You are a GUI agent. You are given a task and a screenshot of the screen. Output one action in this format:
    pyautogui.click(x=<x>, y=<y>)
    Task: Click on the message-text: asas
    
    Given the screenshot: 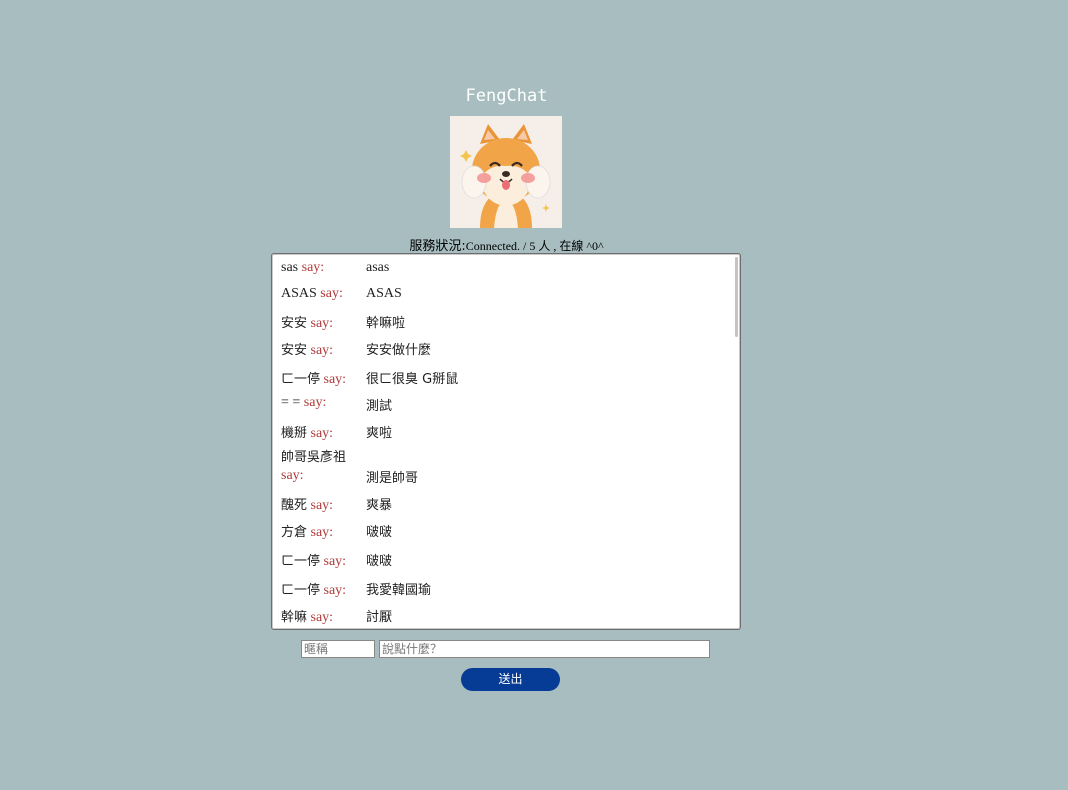 What is the action you would take?
    pyautogui.click(x=378, y=267)
    